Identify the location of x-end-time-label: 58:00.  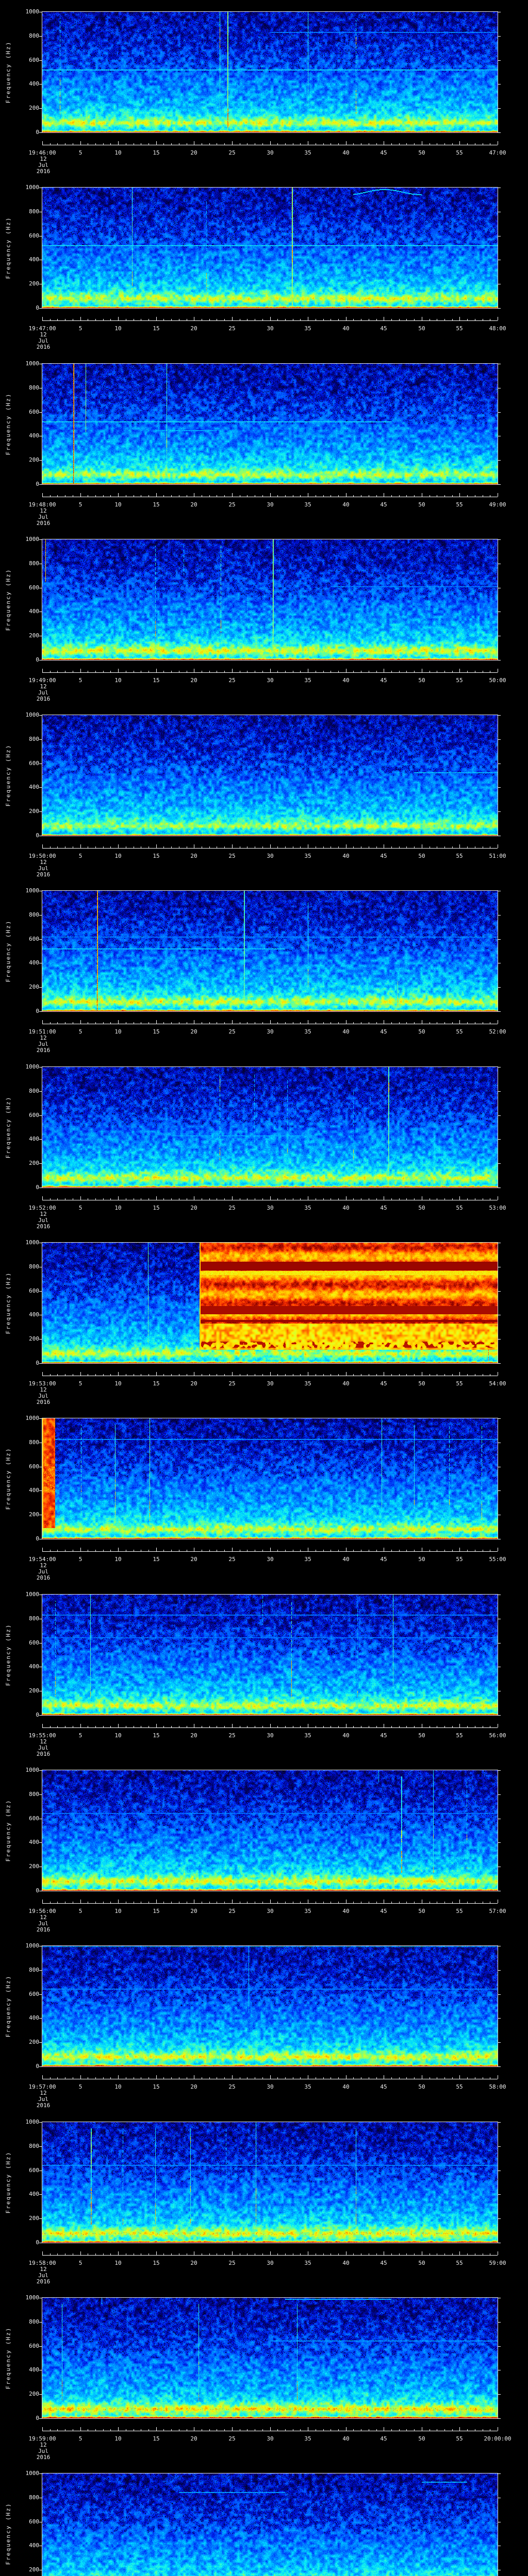
(497, 2086).